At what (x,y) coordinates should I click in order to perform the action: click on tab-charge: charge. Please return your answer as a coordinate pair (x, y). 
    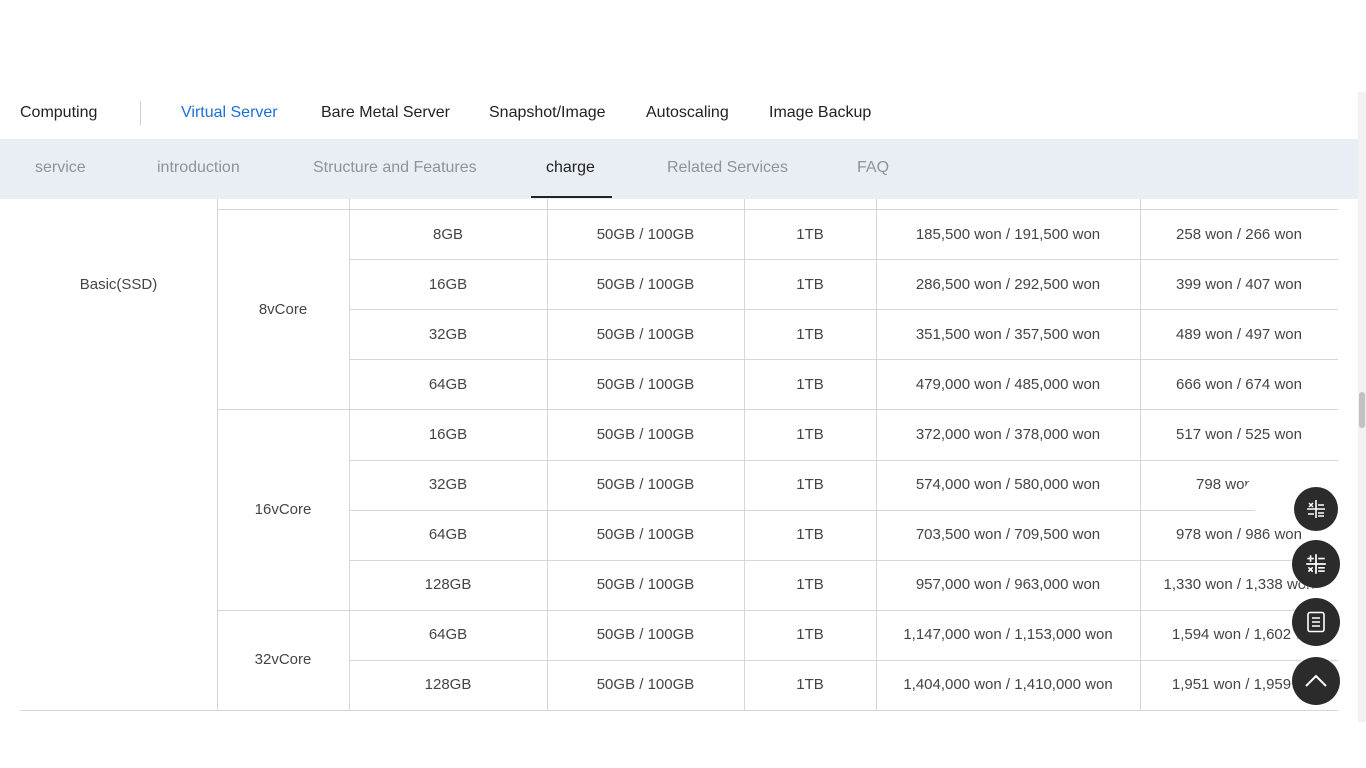
    Looking at the image, I should click on (570, 168).